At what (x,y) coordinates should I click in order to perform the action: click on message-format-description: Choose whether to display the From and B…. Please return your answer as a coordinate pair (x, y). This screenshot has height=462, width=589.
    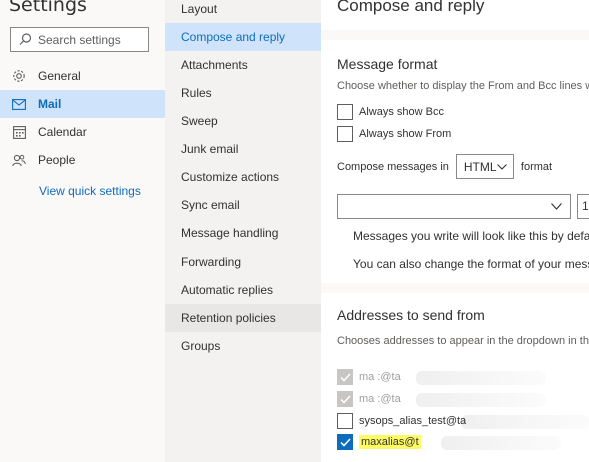
    Looking at the image, I should click on (463, 86).